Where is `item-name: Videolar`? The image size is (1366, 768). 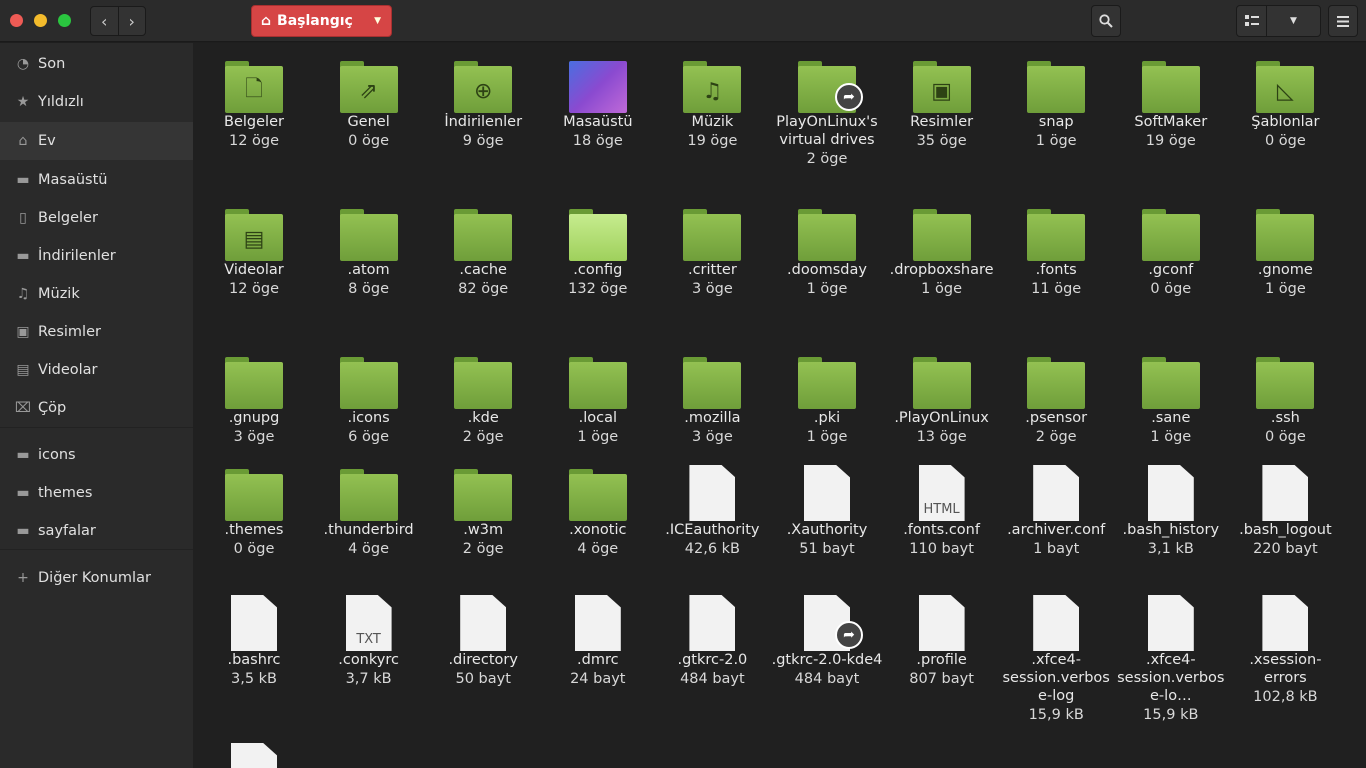 item-name: Videolar is located at coordinates (254, 270).